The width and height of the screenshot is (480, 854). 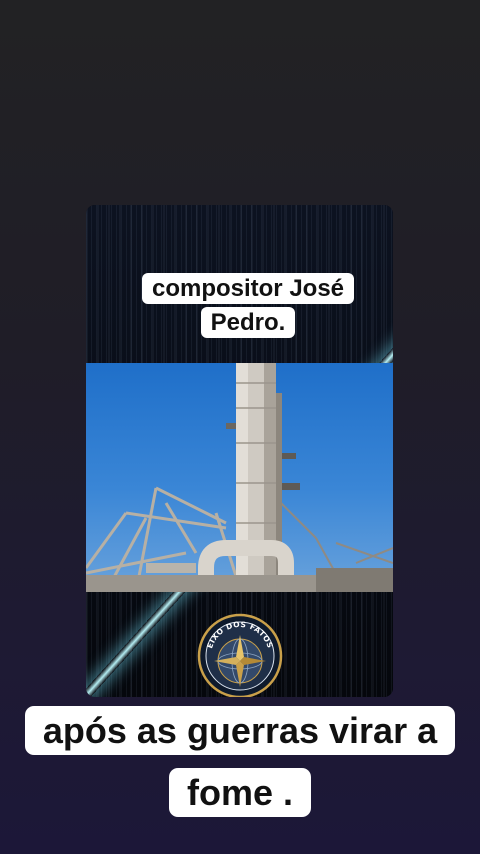 I want to click on bottom-caption-text: após as guerras virar a fome ., so click(x=240, y=761).